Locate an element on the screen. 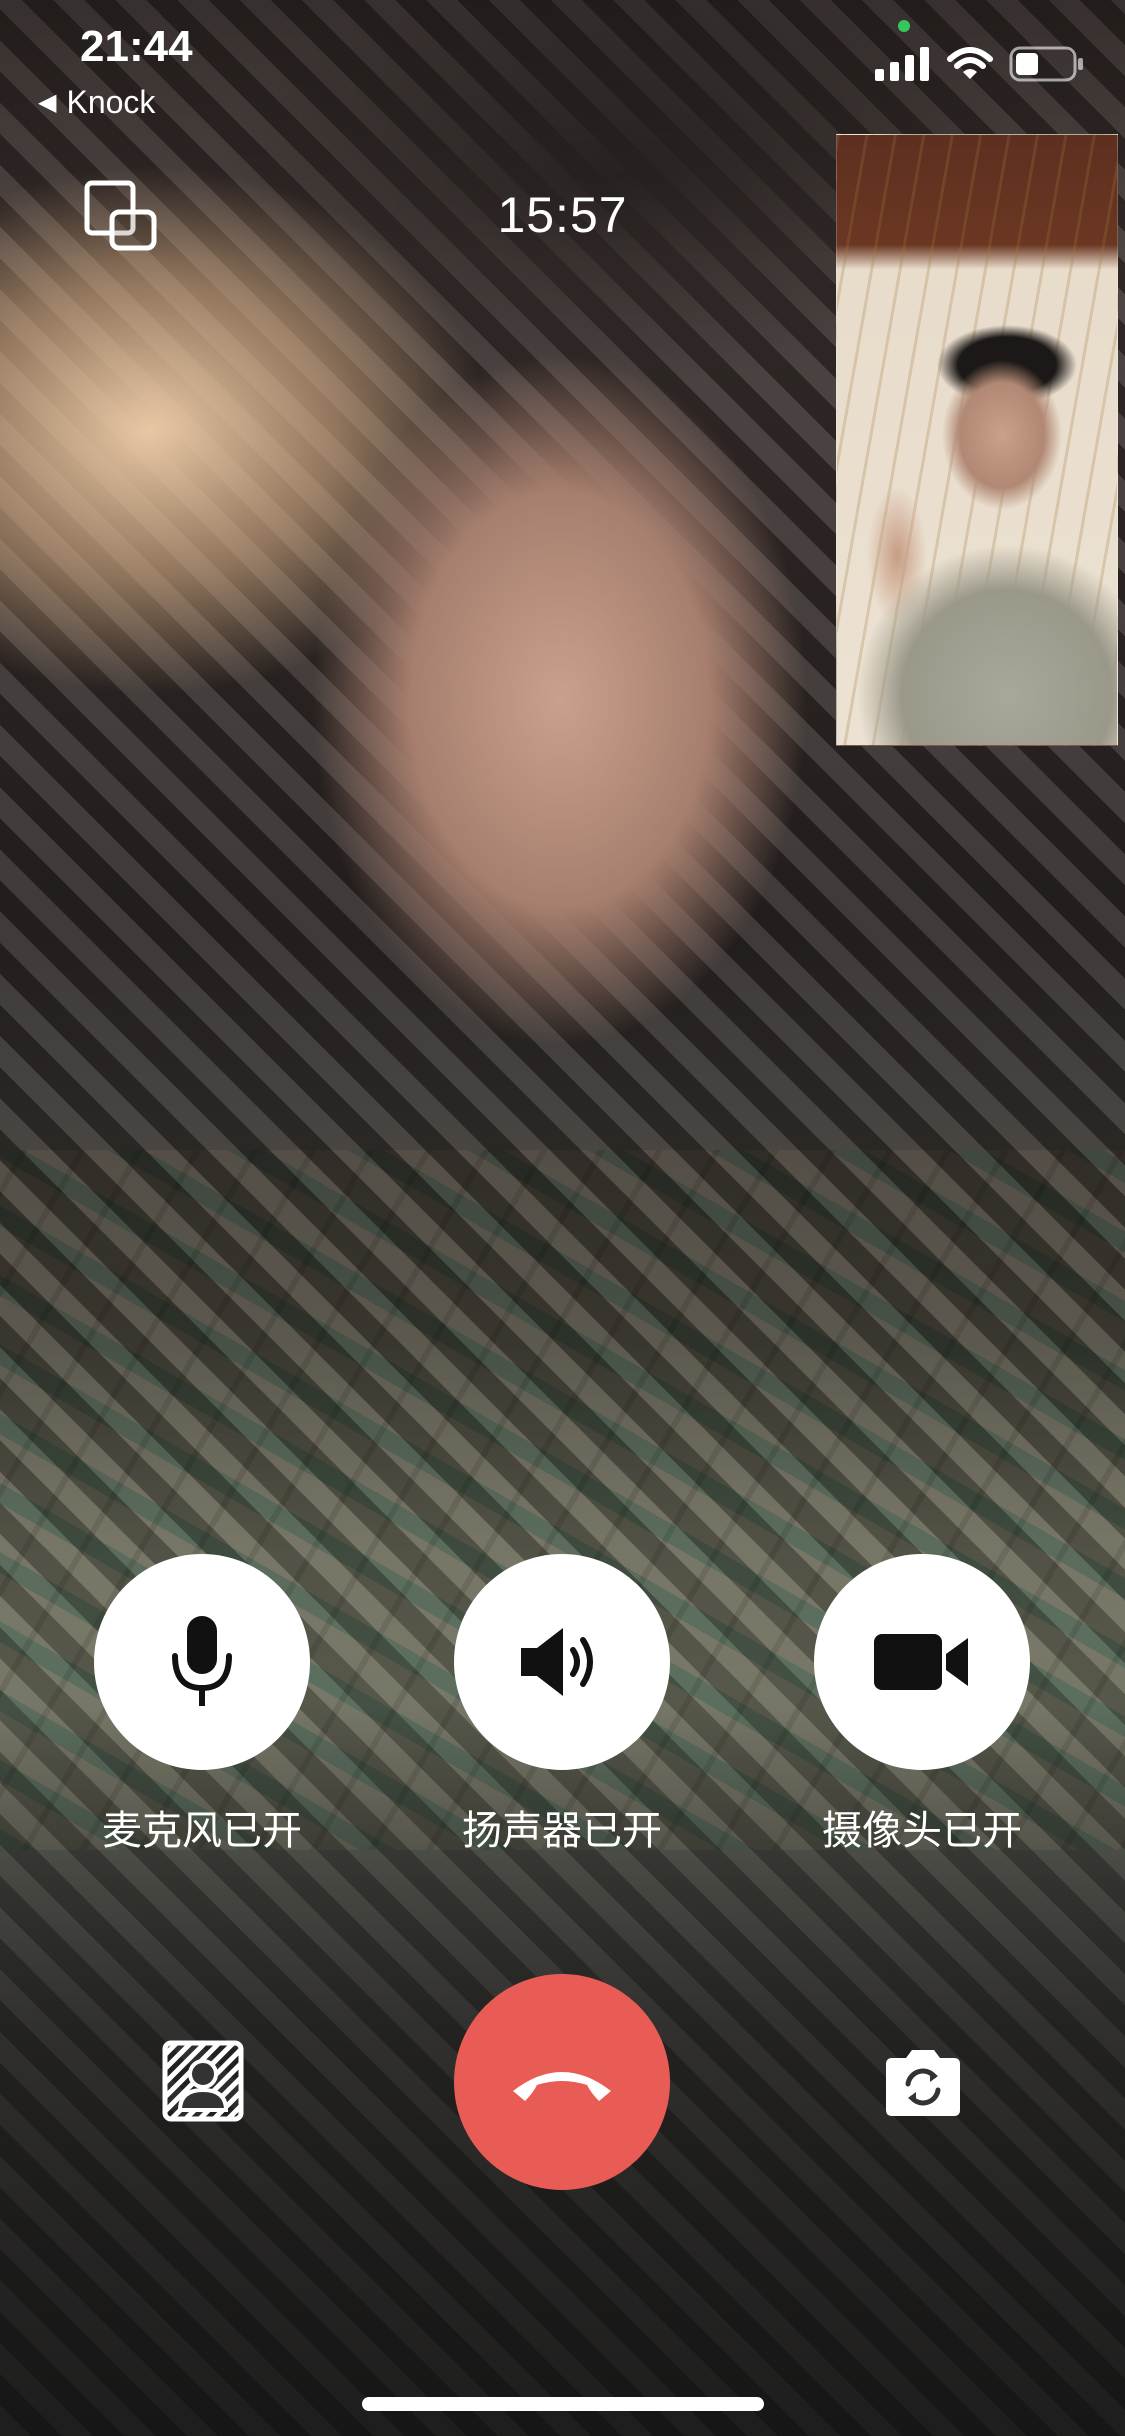 The image size is (1125, 2436). status-icons is located at coordinates (980, 64).